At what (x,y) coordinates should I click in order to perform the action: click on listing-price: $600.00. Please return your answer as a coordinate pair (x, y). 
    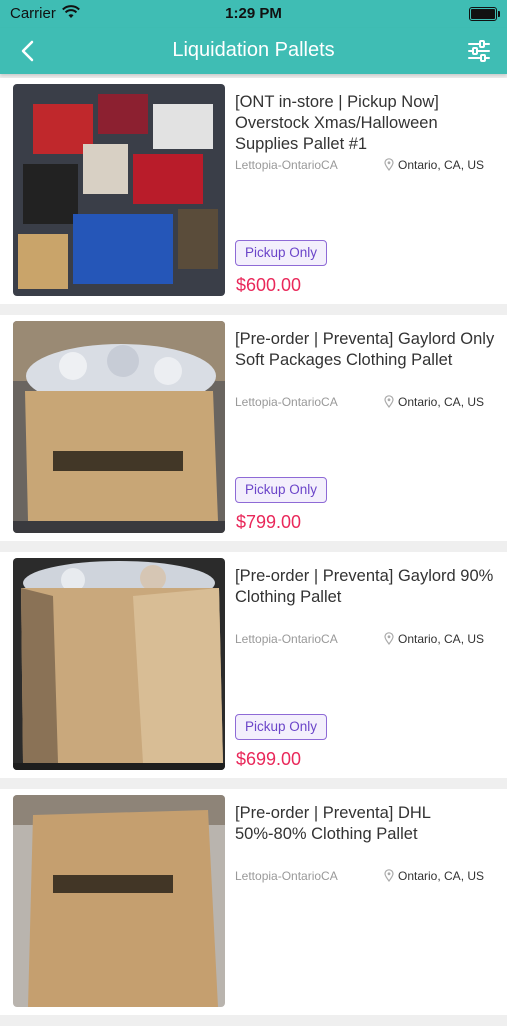
    Looking at the image, I should click on (269, 285).